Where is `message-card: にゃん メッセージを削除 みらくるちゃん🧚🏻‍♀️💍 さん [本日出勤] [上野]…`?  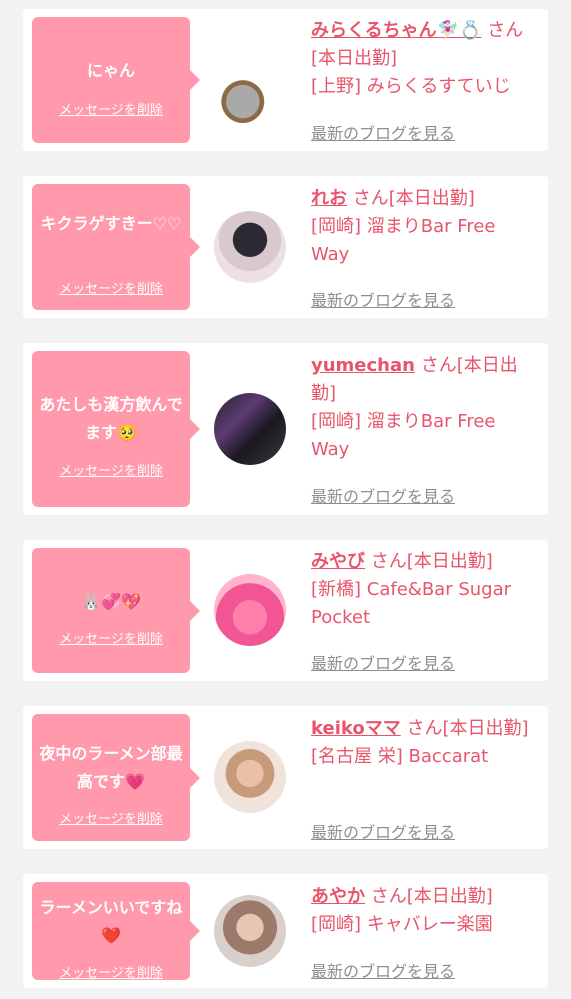 message-card: にゃん メッセージを削除 みらくるちゃん🧚🏻‍♀️💍 さん [本日出勤] [上野]… is located at coordinates (285, 80).